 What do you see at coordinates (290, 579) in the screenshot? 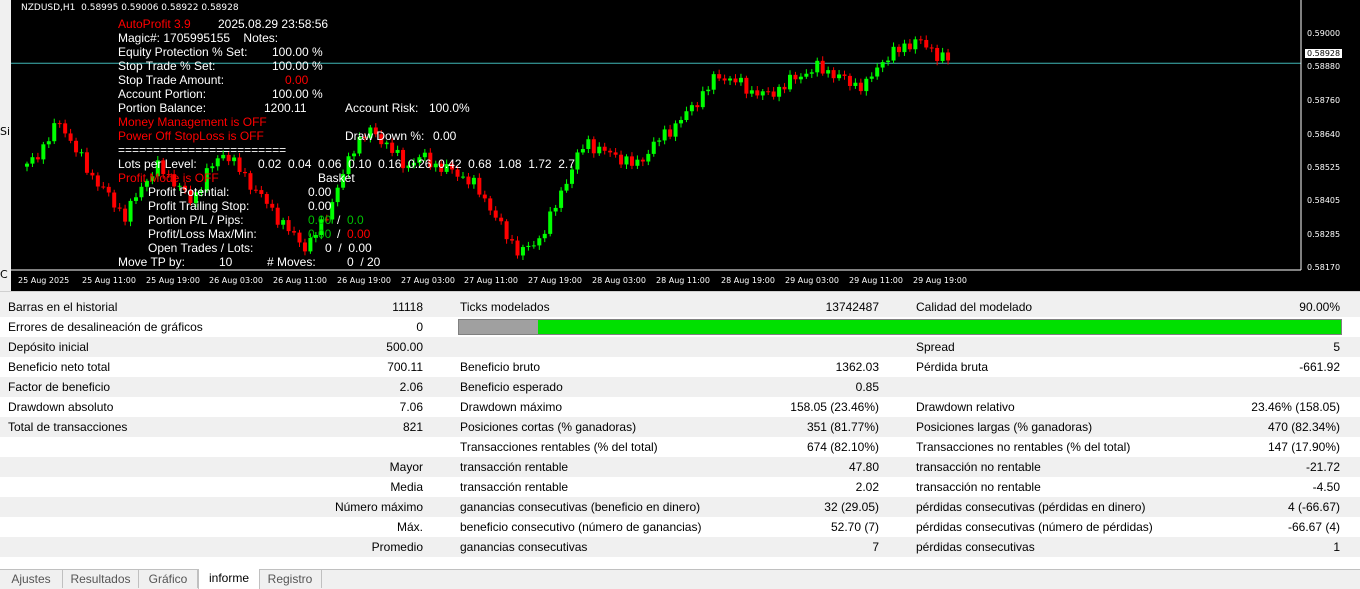
I see `tab-registro: Registro` at bounding box center [290, 579].